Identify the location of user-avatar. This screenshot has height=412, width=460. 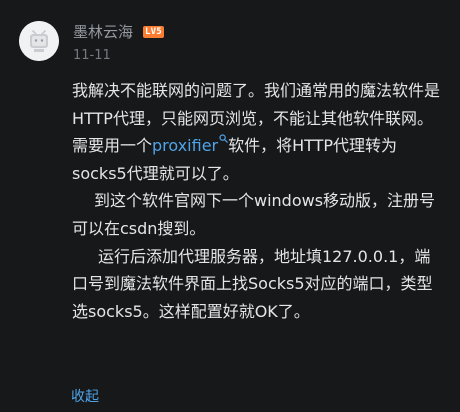
(39, 41).